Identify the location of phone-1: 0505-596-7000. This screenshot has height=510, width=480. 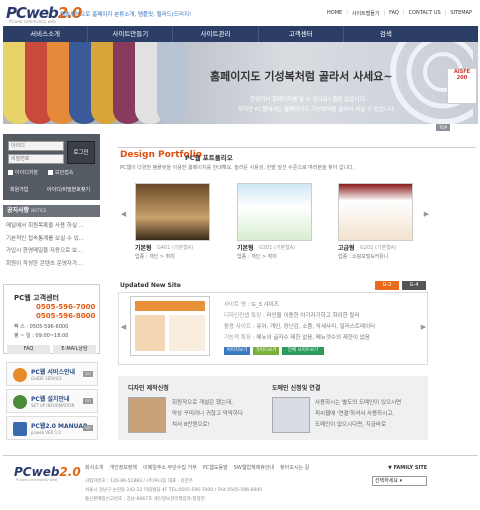
(66, 307).